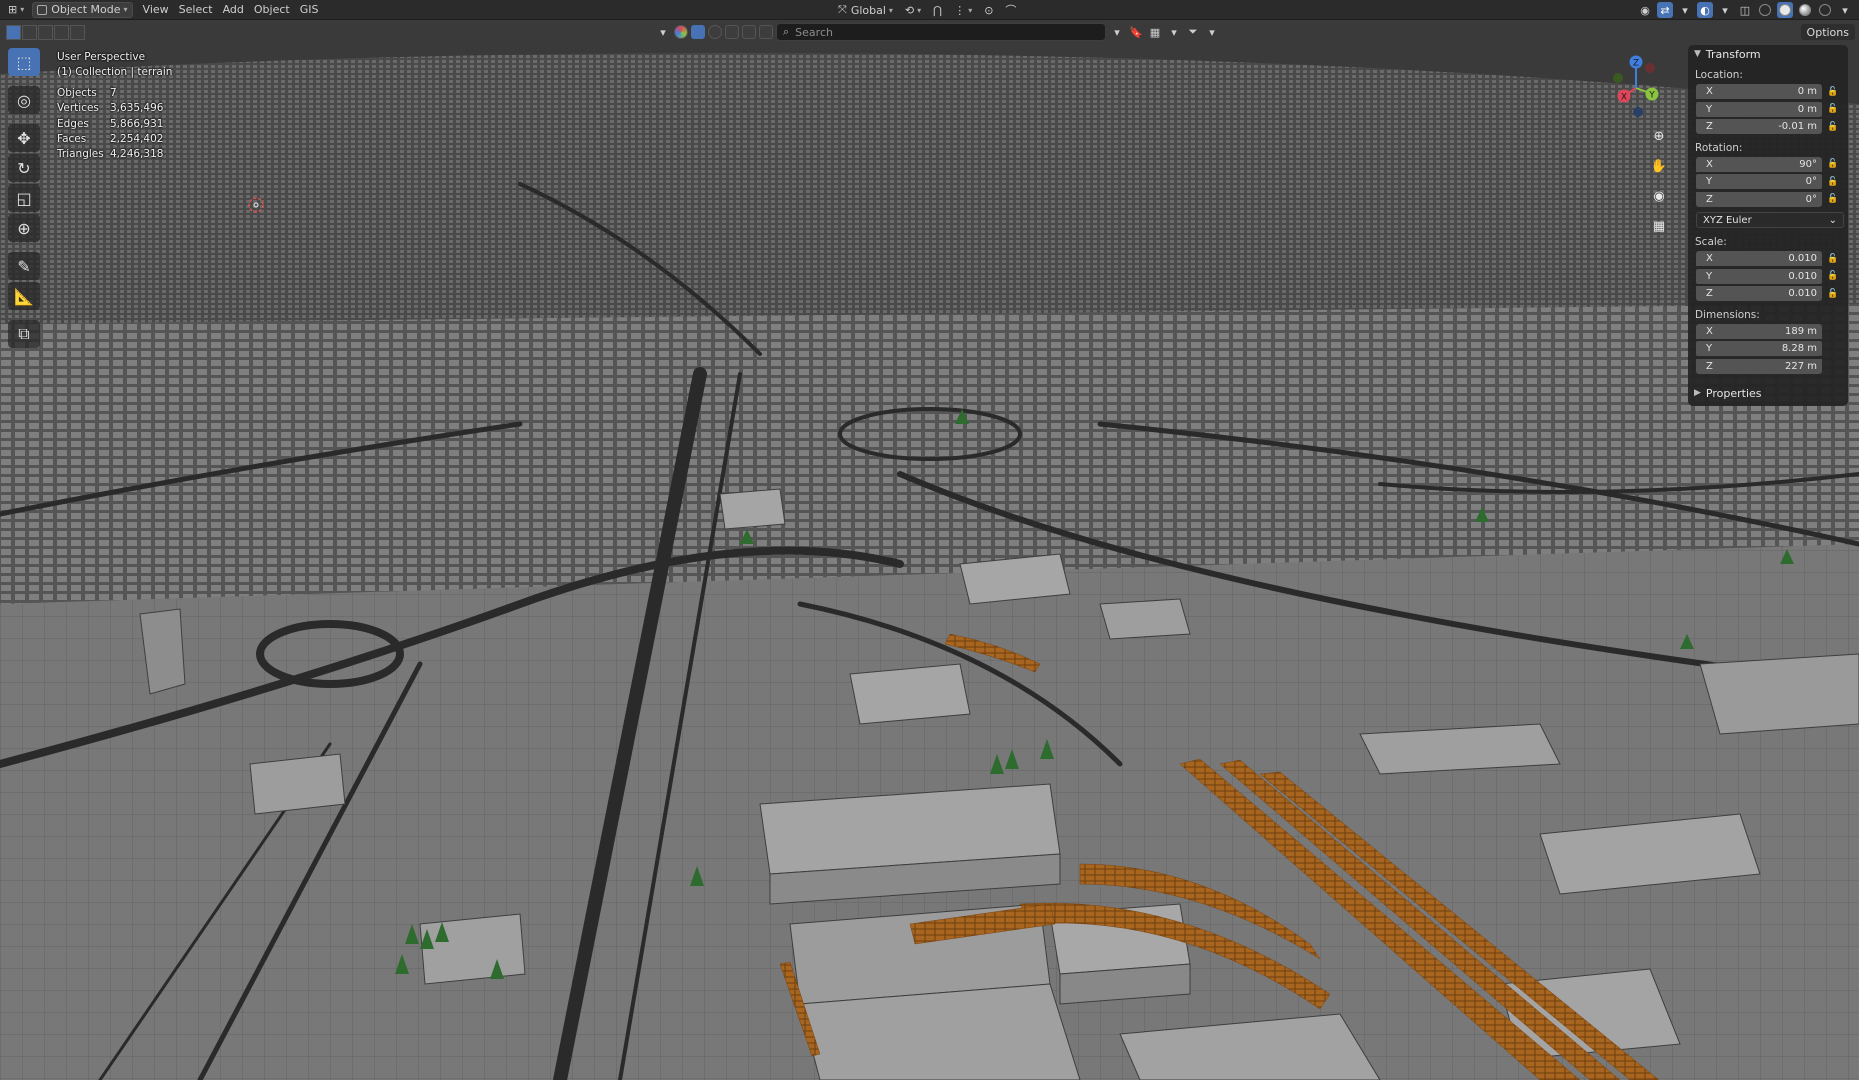  Describe the element at coordinates (732, 32) in the screenshot. I see `curve-filter-icon` at that location.